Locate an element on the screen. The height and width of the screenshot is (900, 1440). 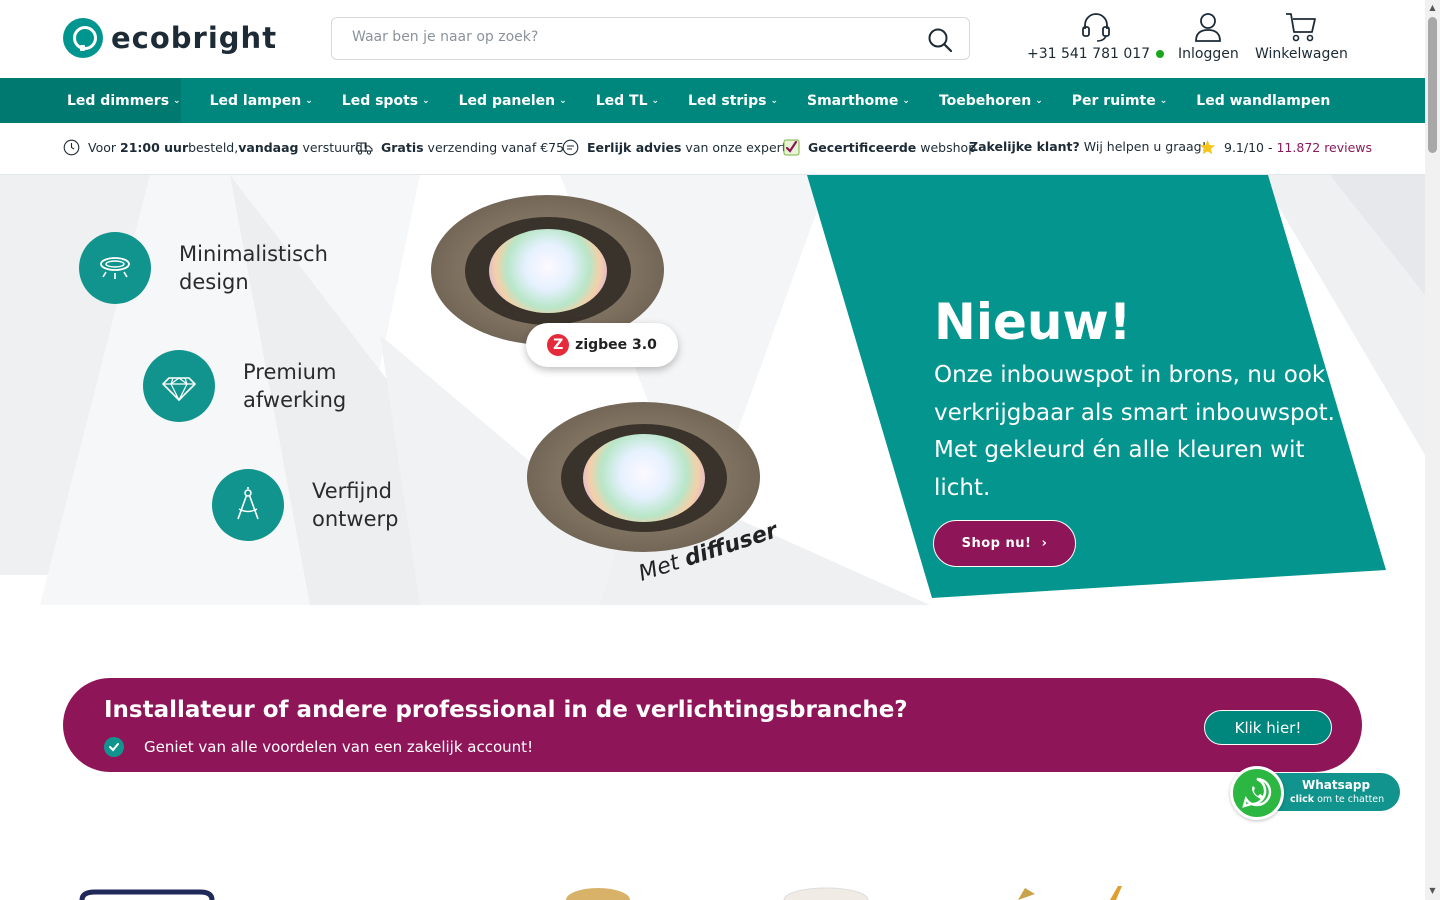
whatsapp-icon is located at coordinates (1257, 793).